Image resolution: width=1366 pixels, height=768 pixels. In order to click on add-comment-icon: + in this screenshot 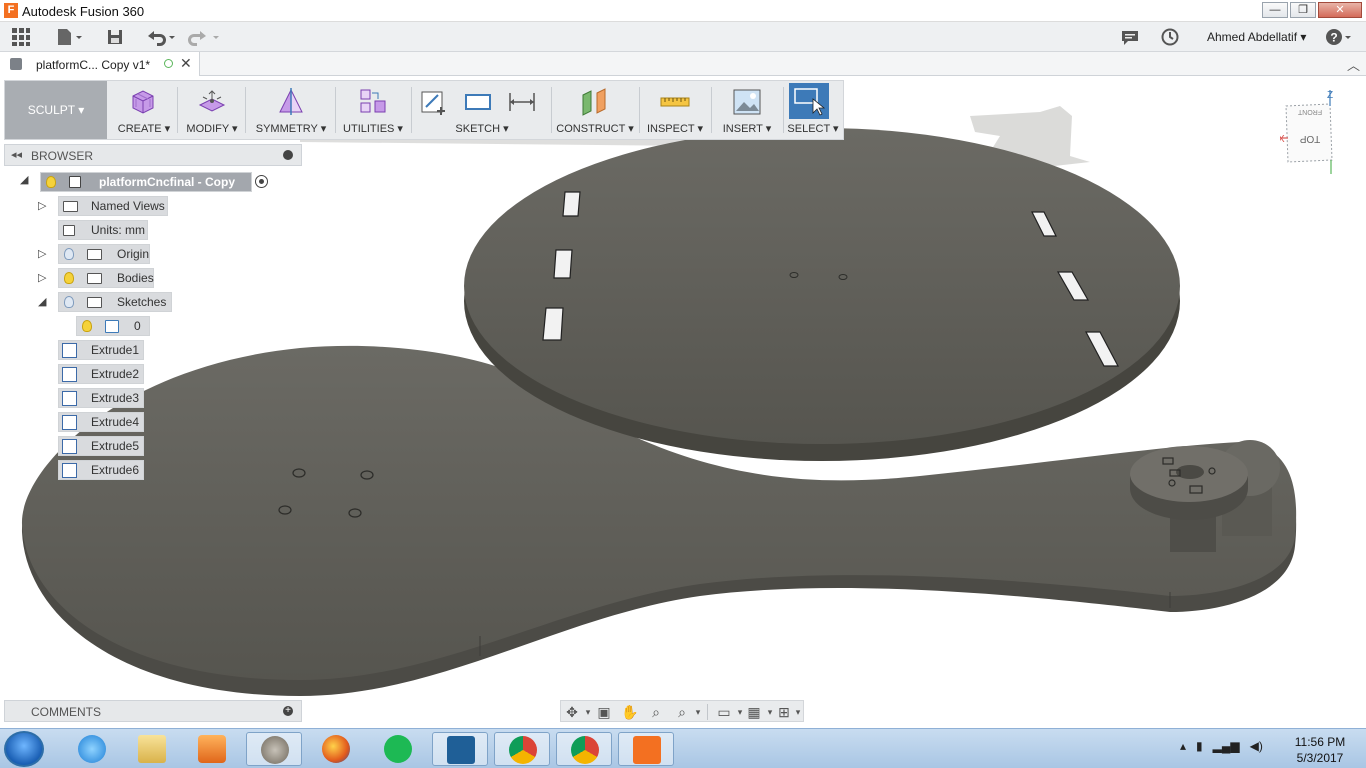, I will do `click(288, 711)`.